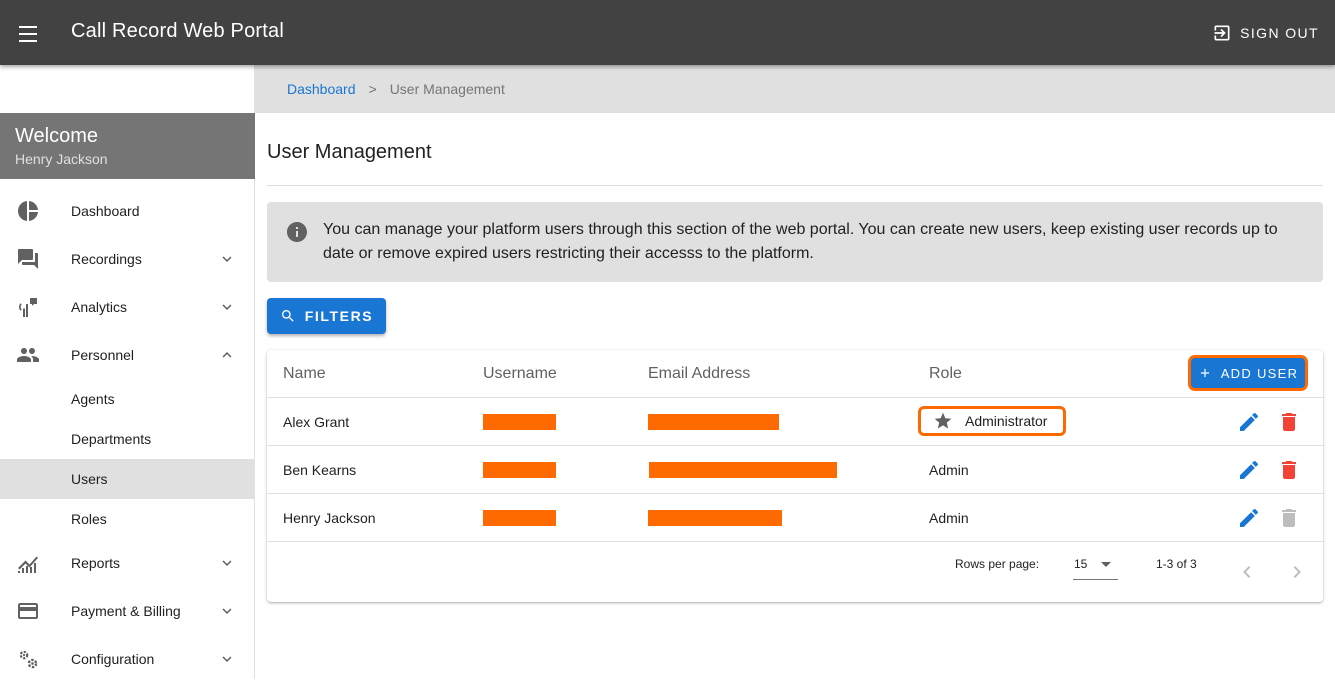  What do you see at coordinates (795, 572) in the screenshot?
I see `table-pagination: Rows per page: 15 1-3 of 3` at bounding box center [795, 572].